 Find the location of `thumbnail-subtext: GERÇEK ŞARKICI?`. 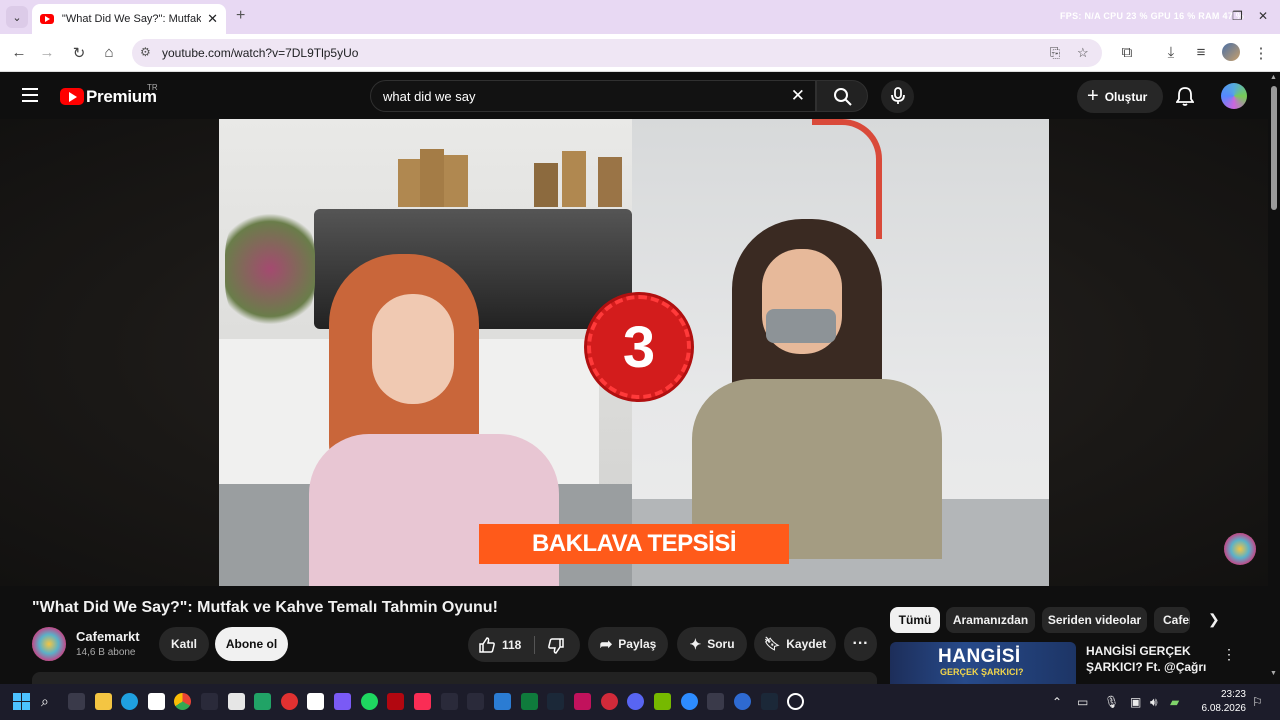

thumbnail-subtext: GERÇEK ŞARKICI? is located at coordinates (982, 672).